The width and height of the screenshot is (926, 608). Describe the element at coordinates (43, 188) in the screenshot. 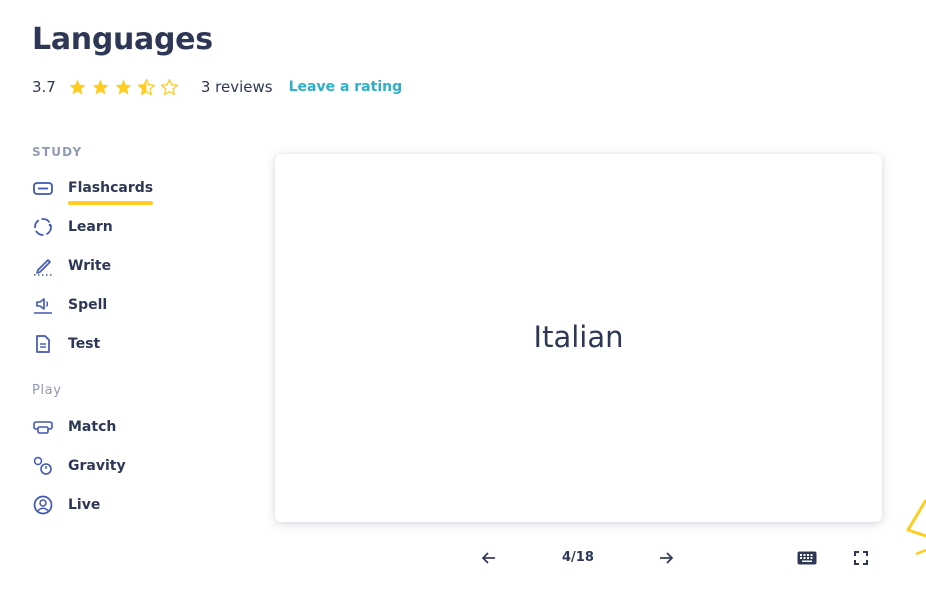

I see `flashcards-icon` at that location.